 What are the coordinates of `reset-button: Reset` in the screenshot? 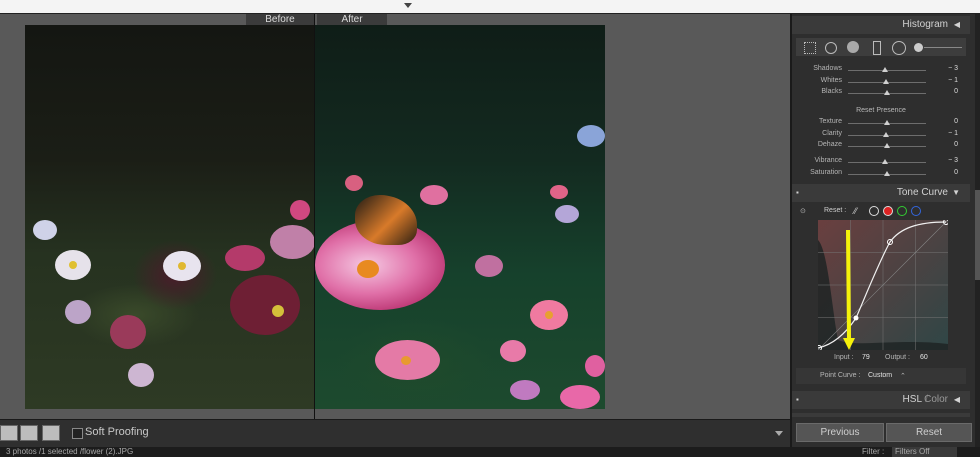 It's located at (929, 432).